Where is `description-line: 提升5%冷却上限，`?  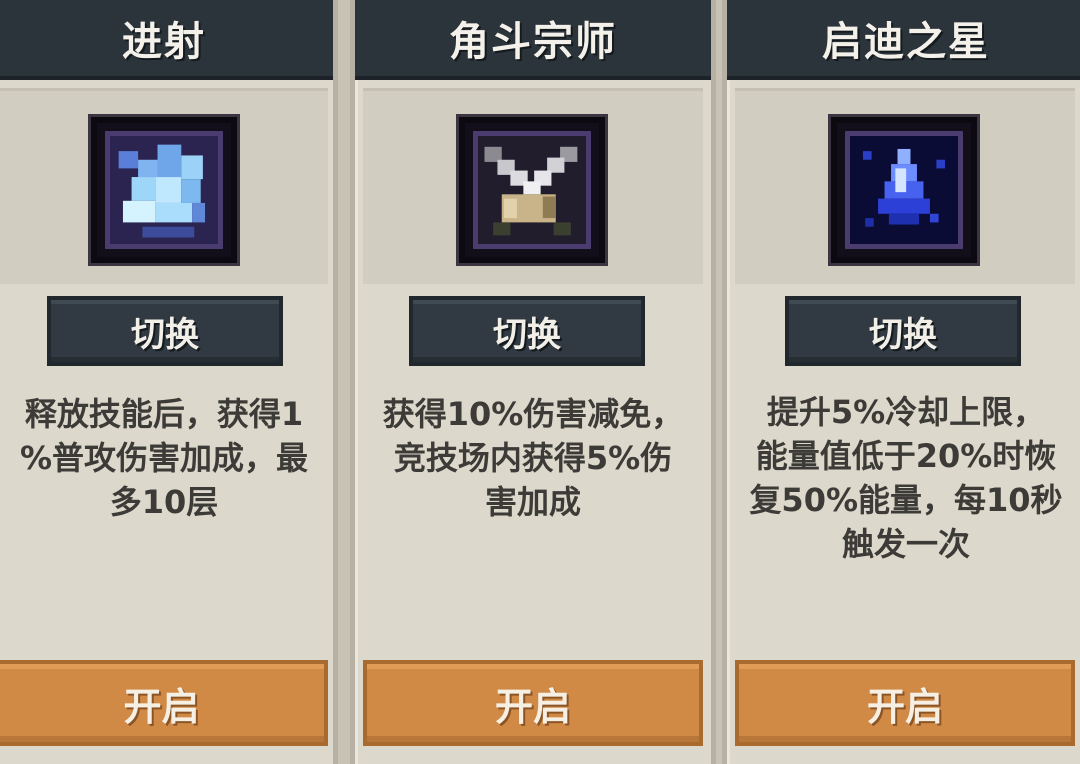
description-line: 提升5%冷却上限， is located at coordinates (906, 412).